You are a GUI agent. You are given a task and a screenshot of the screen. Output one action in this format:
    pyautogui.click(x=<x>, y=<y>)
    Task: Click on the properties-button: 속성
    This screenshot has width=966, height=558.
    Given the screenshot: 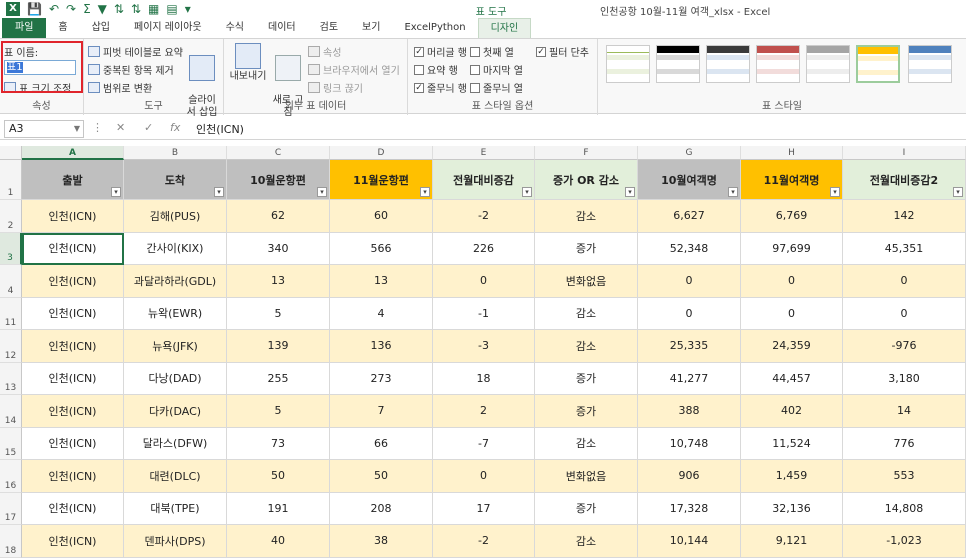 What is the action you would take?
    pyautogui.click(x=324, y=51)
    